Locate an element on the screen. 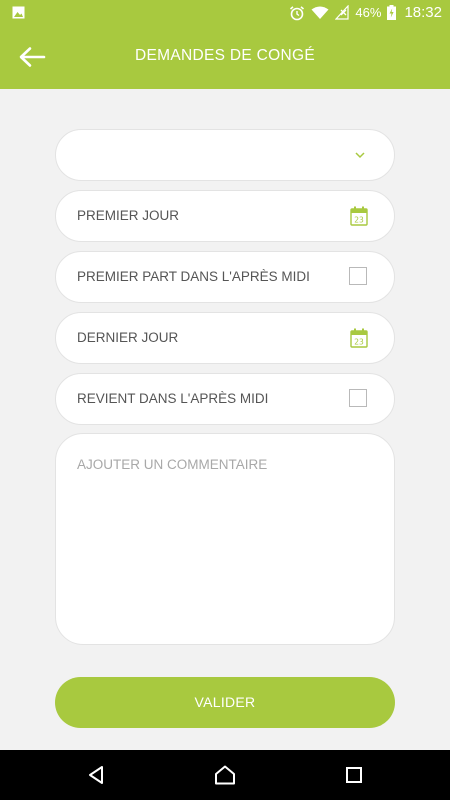 The image size is (450, 800). last-day-label: DERNIER JOUR is located at coordinates (128, 337).